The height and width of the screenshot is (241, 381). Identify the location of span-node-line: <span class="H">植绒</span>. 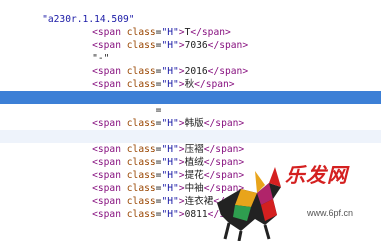
(190, 155).